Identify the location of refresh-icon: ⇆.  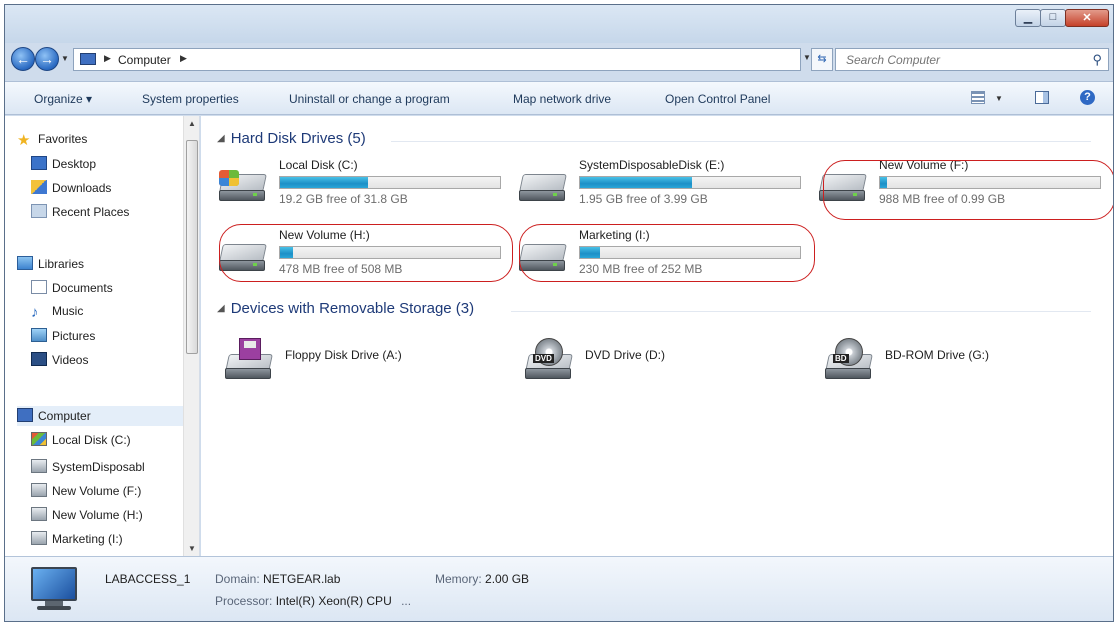
(822, 59).